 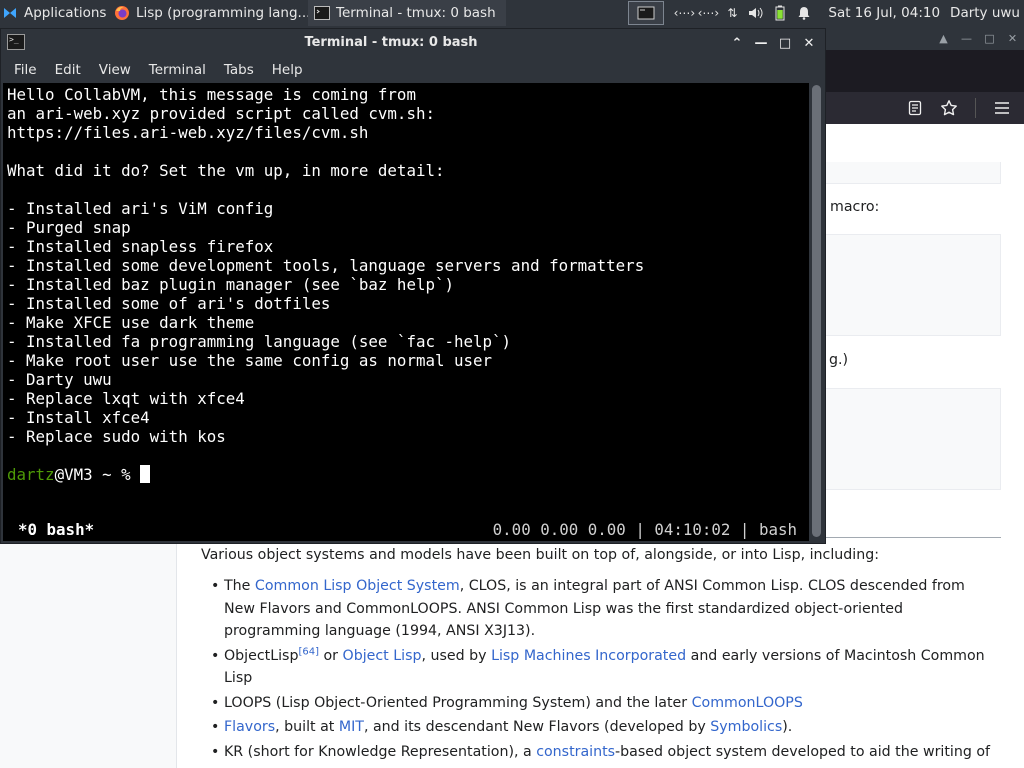 I want to click on citation-link: [64], so click(x=308, y=651).